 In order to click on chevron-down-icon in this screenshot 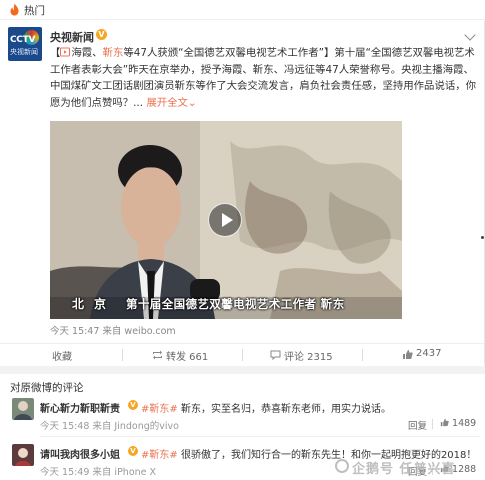, I will do `click(470, 35)`.